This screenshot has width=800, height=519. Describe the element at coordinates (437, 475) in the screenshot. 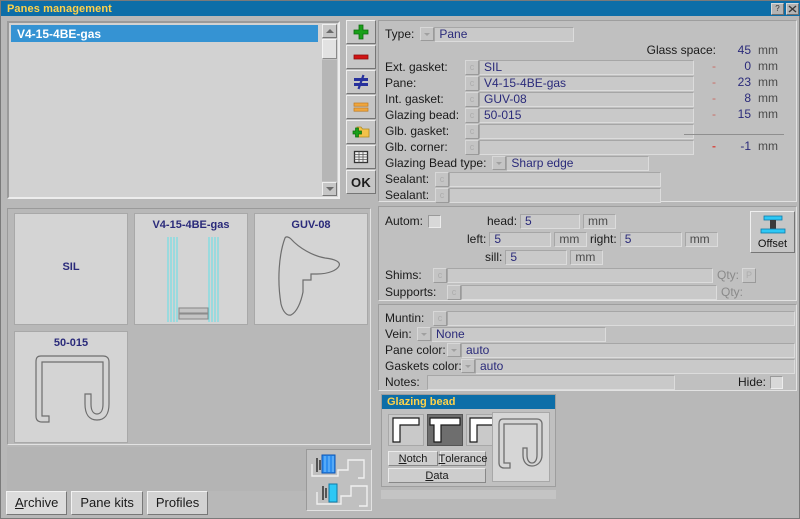

I see `data-button: Data` at that location.